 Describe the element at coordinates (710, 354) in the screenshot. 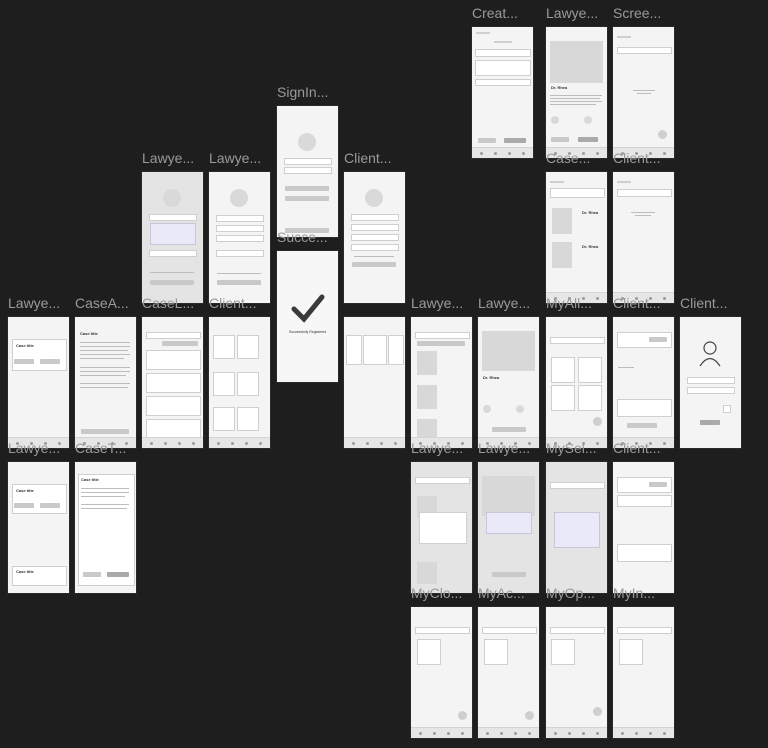

I see `user-icon` at that location.